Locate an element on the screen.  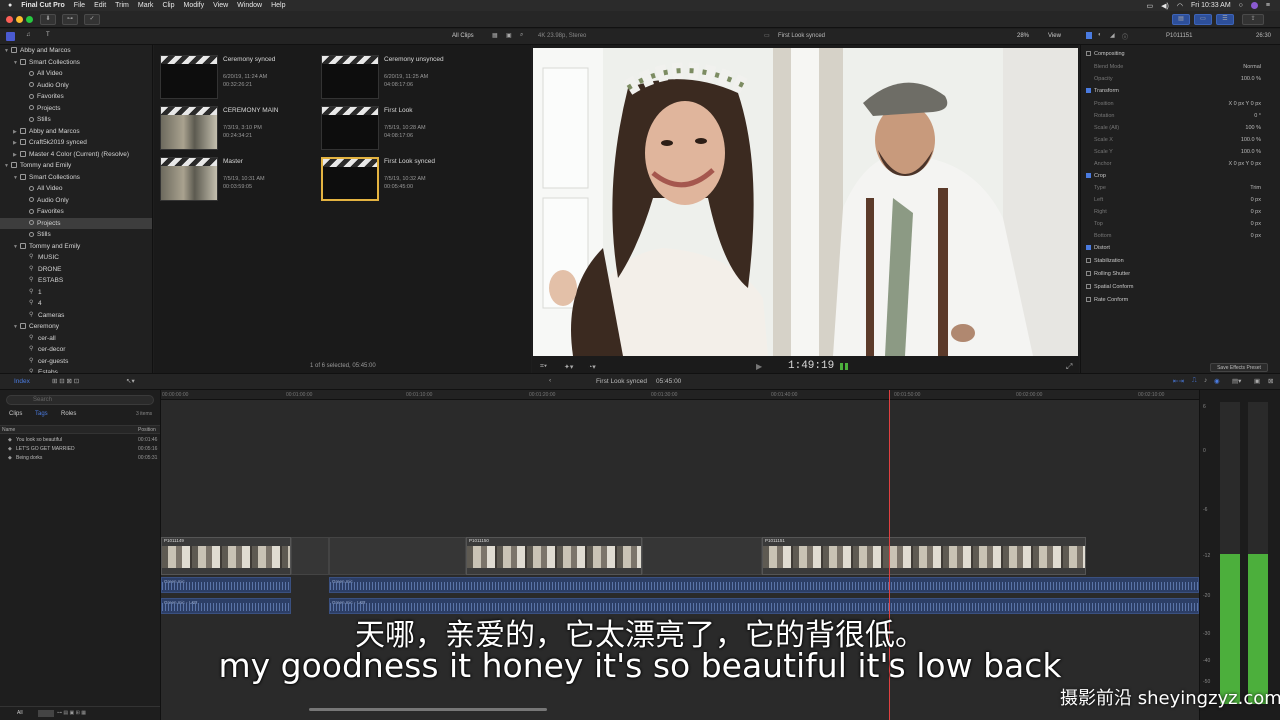
menu-edit: Edit is located at coordinates (100, 5).